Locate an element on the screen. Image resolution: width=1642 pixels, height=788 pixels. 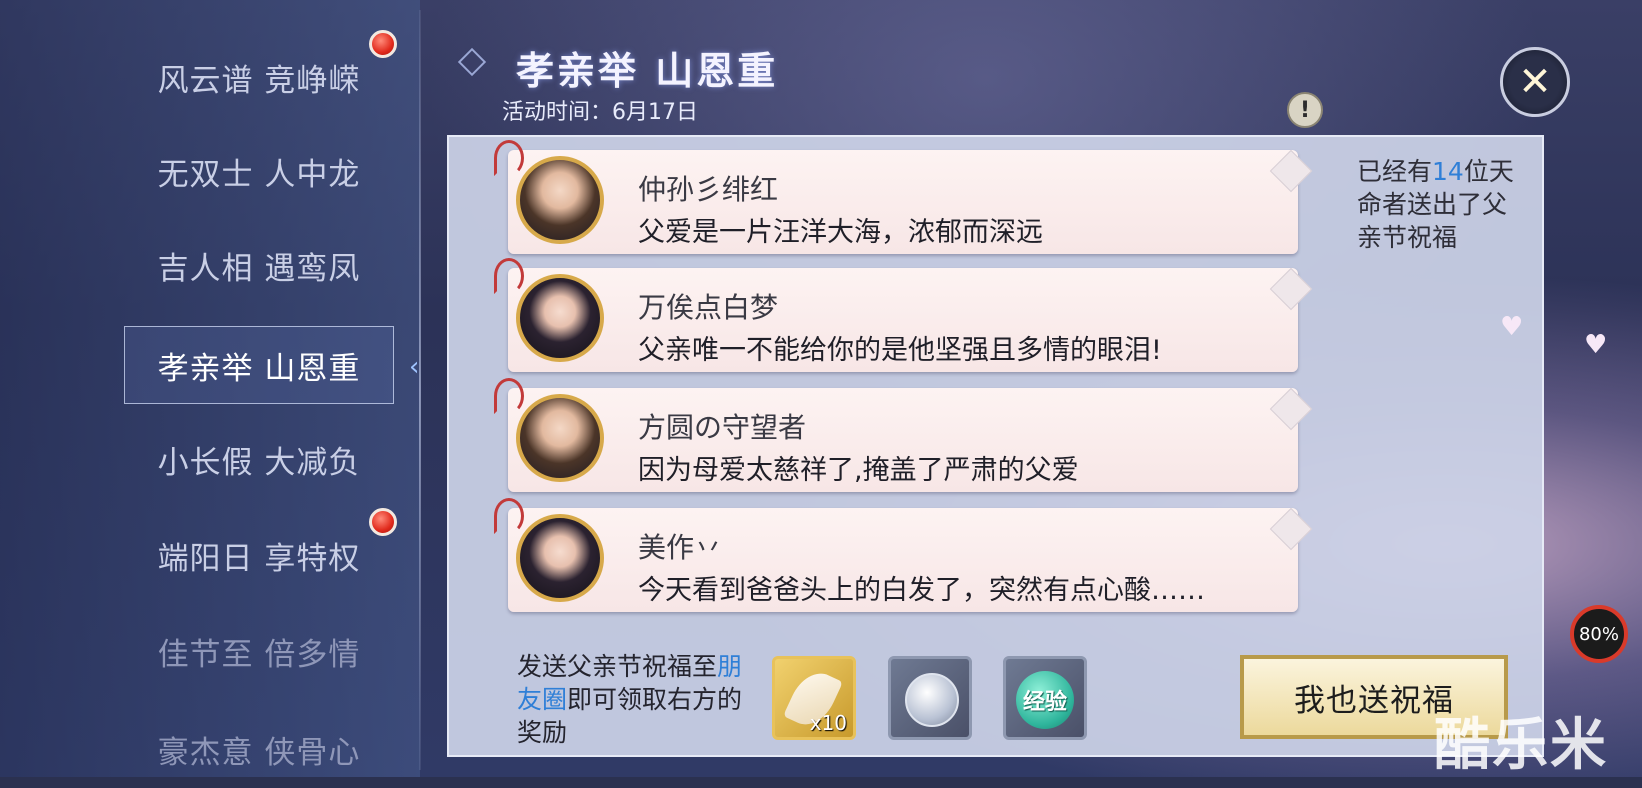
reward-item-coin is located at coordinates (930, 698).